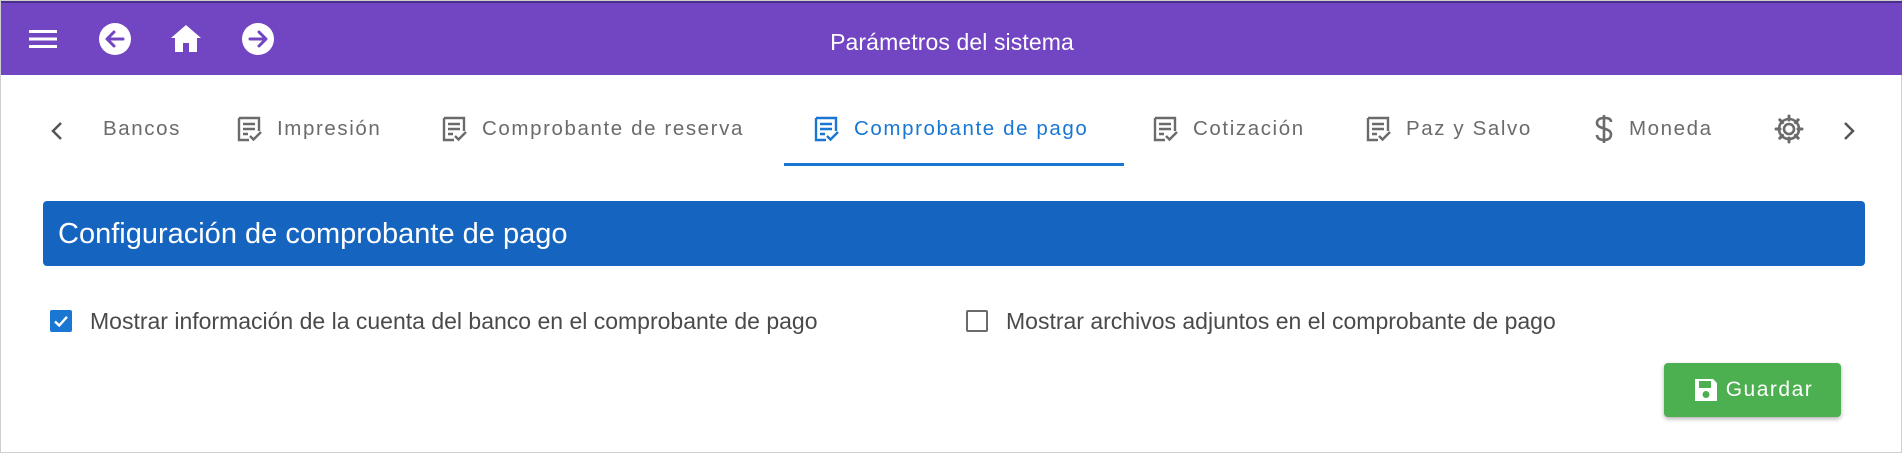  I want to click on tab-label: Impresión, so click(329, 128).